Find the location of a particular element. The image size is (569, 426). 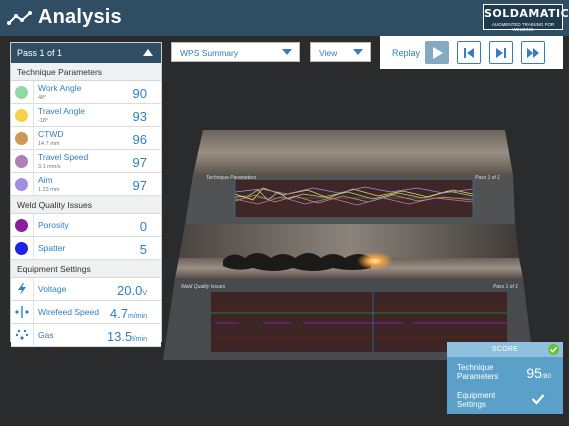

lightning-icon is located at coordinates (22, 290).